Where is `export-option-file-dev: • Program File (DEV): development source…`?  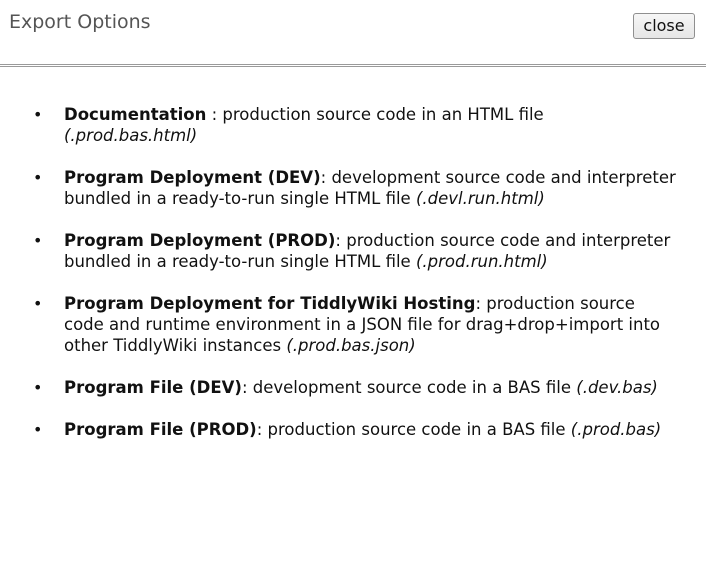 export-option-file-dev: • Program File (DEV): development source… is located at coordinates (353, 387).